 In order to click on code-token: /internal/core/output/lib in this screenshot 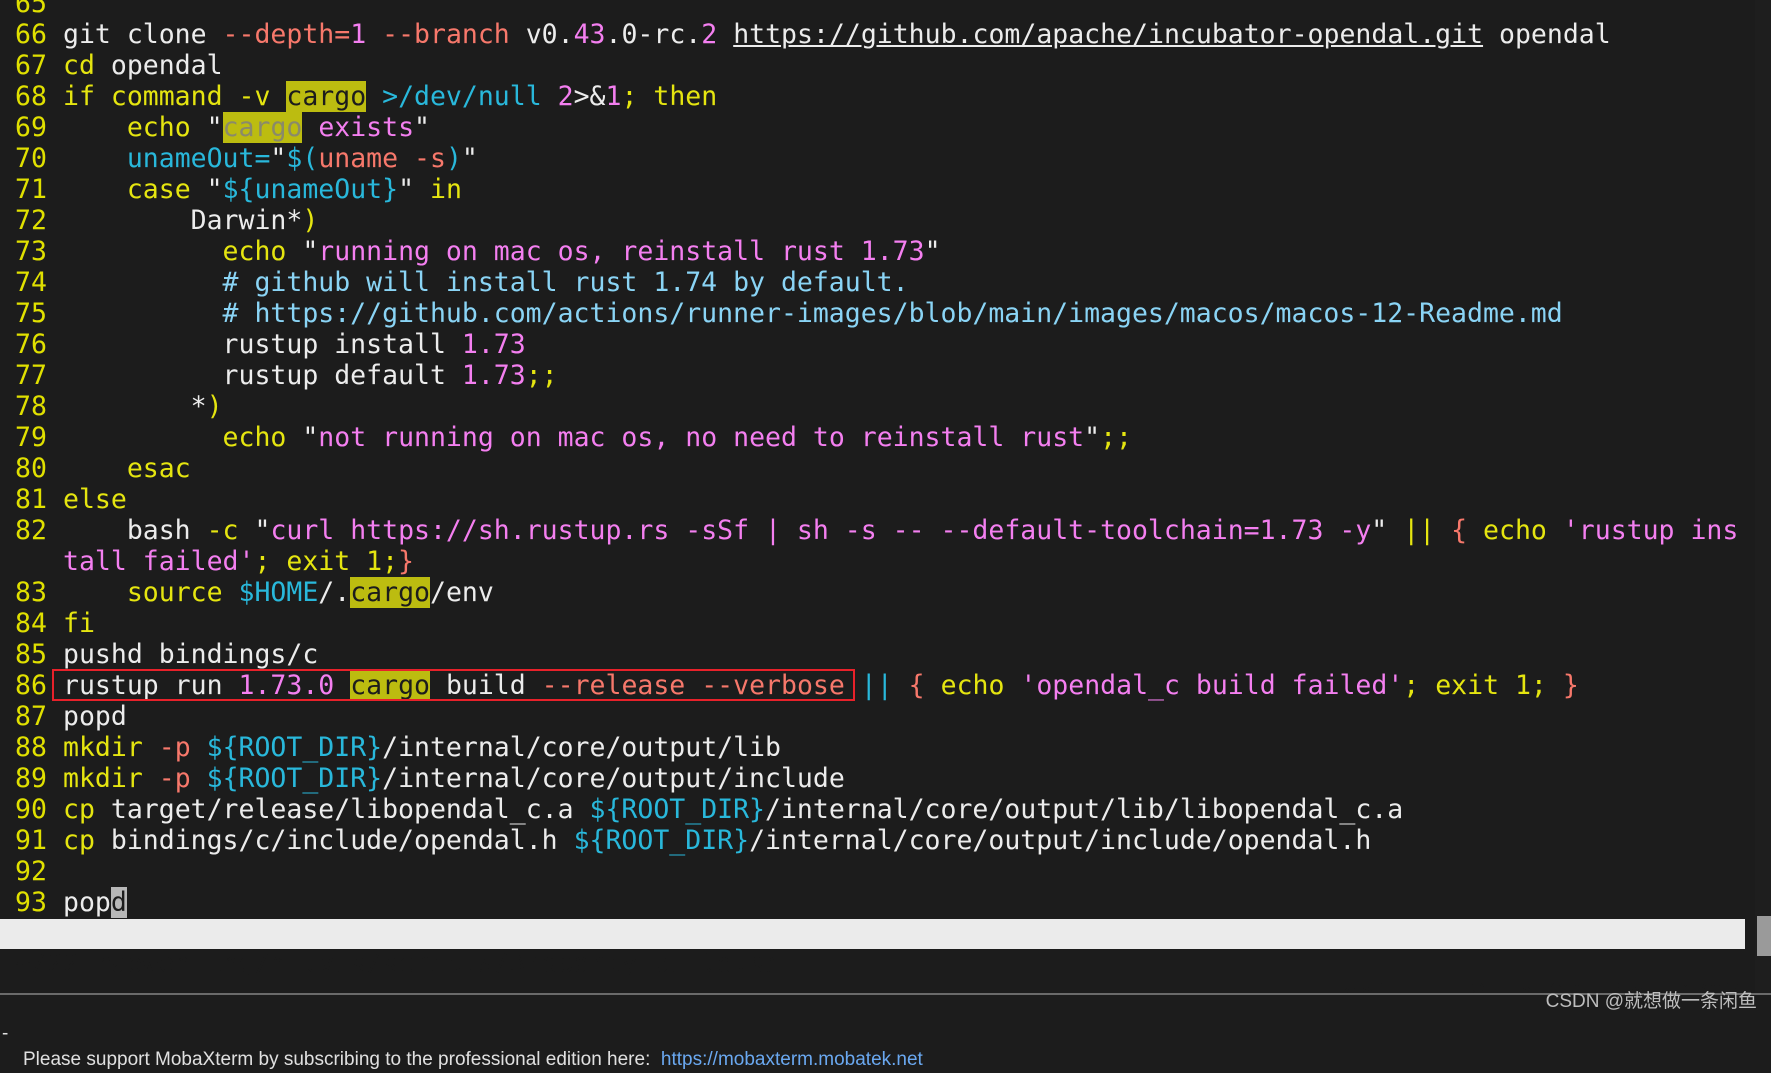, I will do `click(581, 747)`.